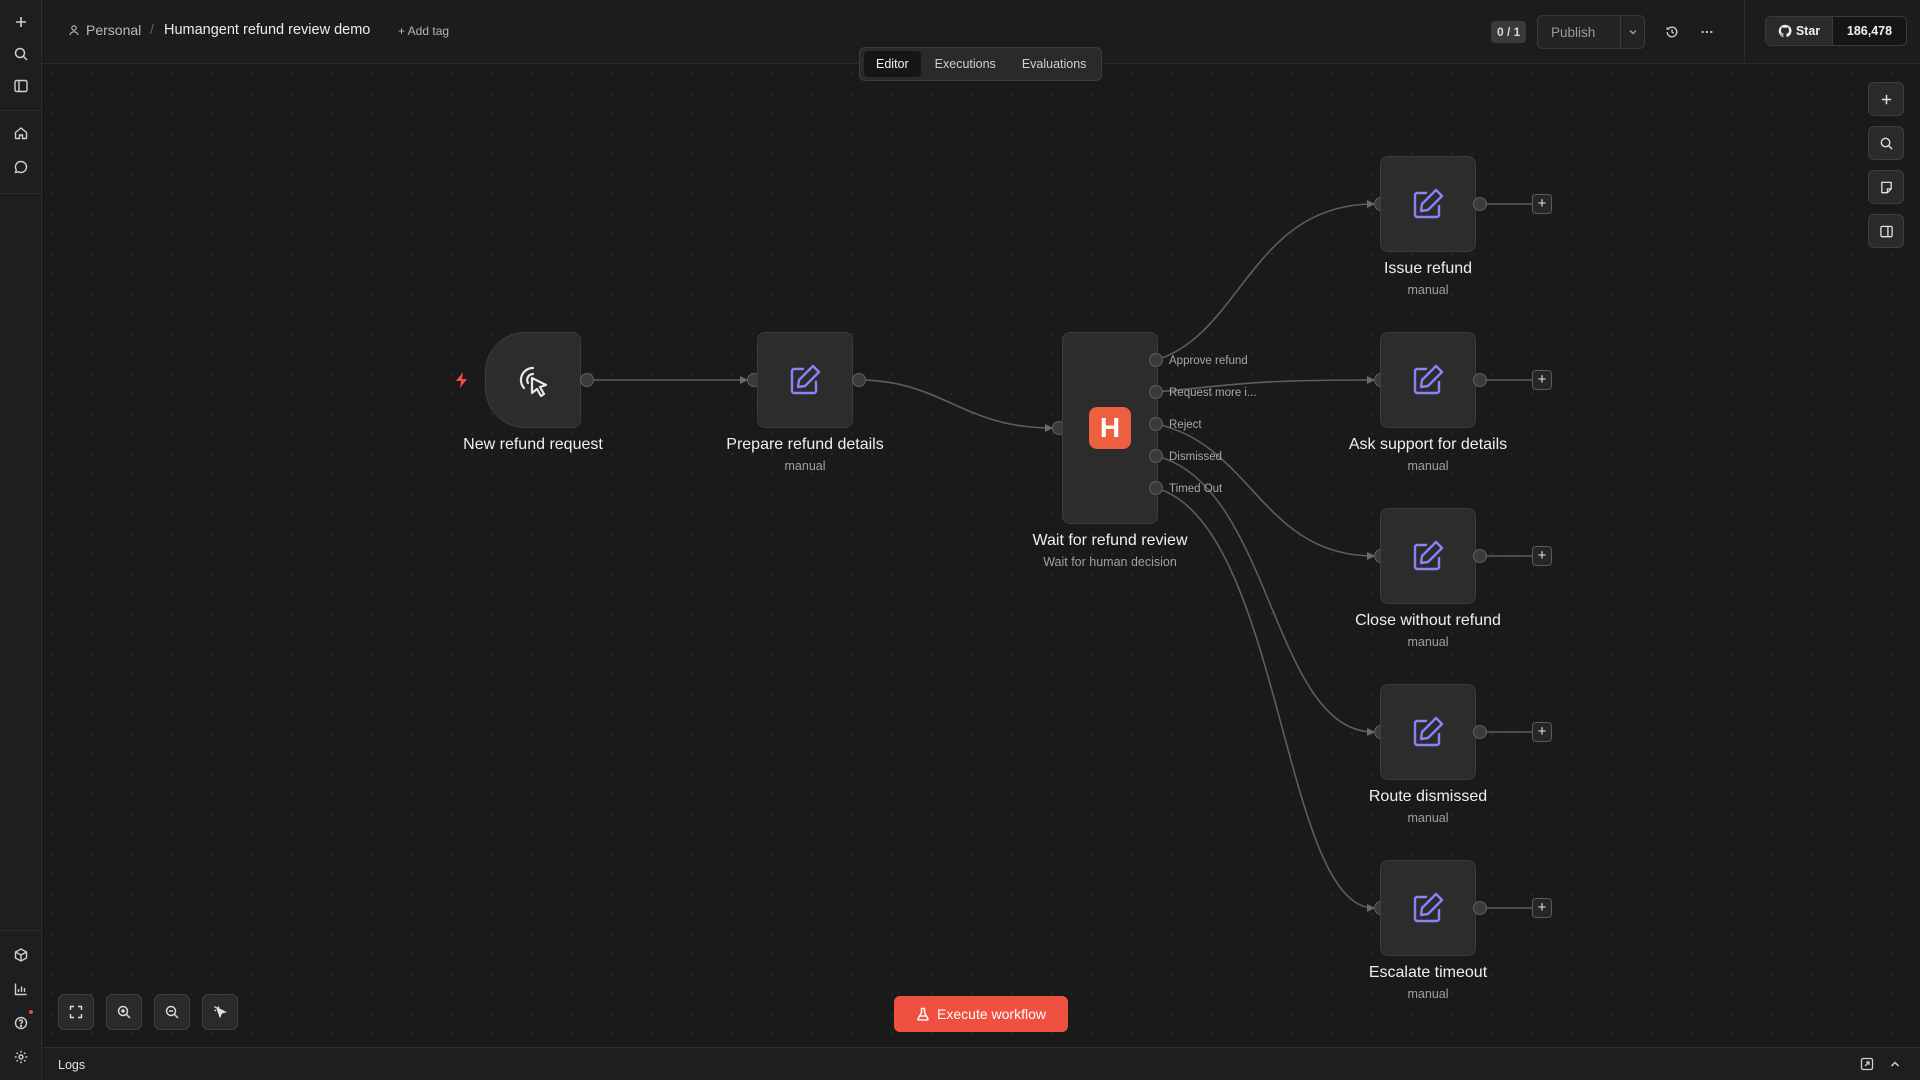  Describe the element at coordinates (1896, 1065) in the screenshot. I see `chevron-up-icon` at that location.